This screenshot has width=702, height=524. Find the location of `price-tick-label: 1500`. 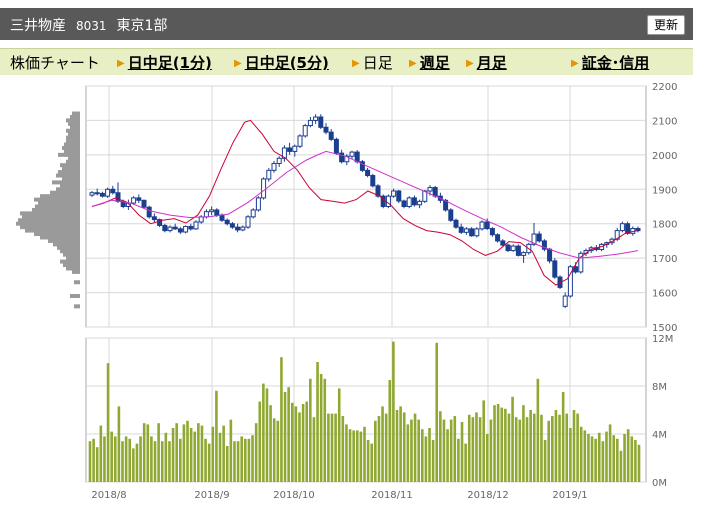

price-tick-label: 1500 is located at coordinates (664, 328).